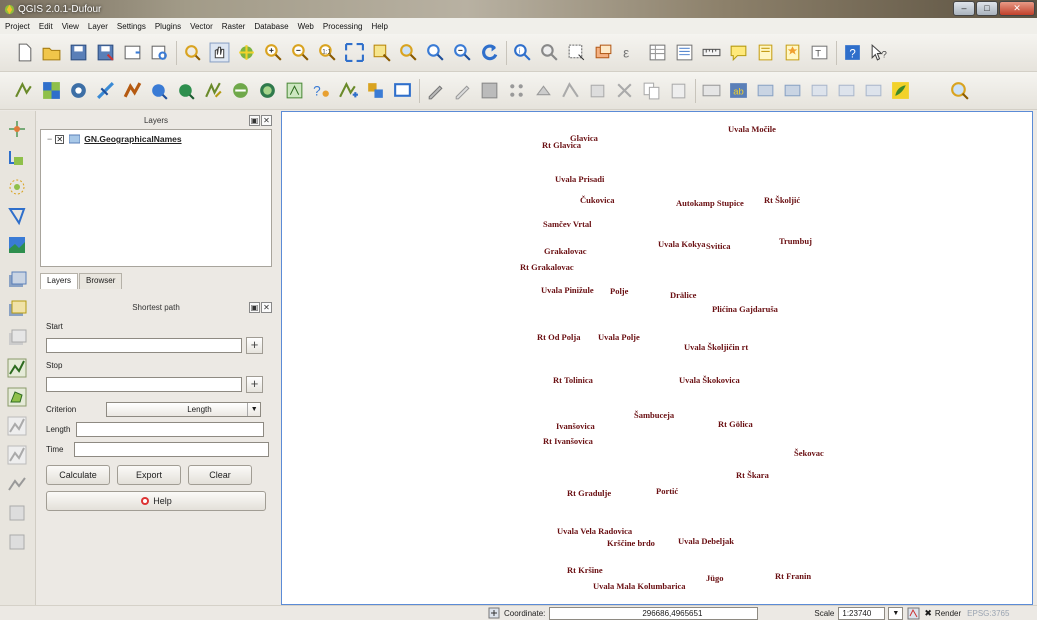  What do you see at coordinates (172, 449) in the screenshot?
I see `time-field` at bounding box center [172, 449].